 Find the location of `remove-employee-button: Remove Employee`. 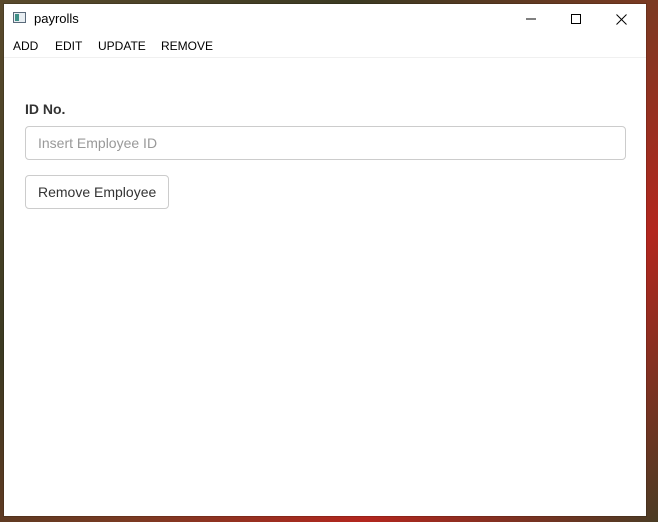

remove-employee-button: Remove Employee is located at coordinates (97, 192).